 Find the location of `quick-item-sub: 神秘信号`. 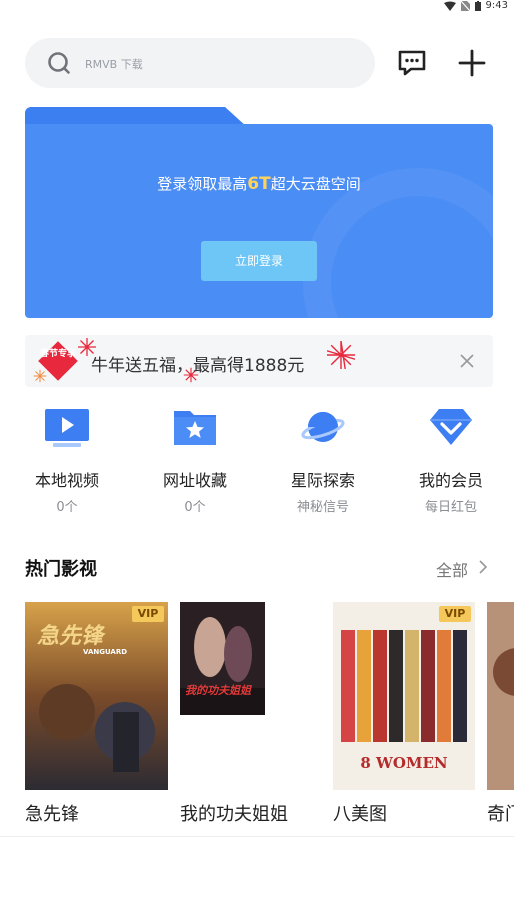

quick-item-sub: 神秘信号 is located at coordinates (322, 507).